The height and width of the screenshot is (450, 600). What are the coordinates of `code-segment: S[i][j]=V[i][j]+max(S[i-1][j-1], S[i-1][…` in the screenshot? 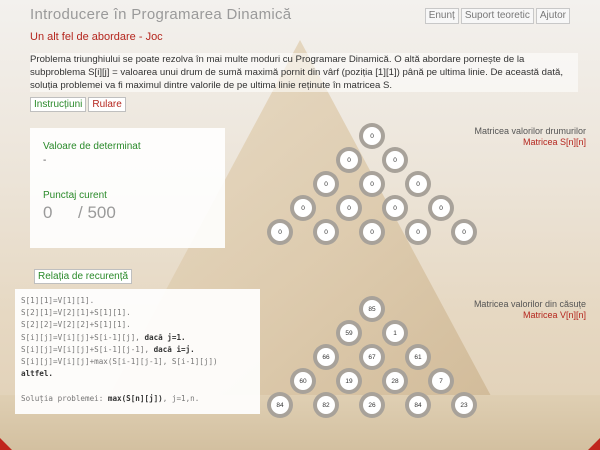 It's located at (119, 362).